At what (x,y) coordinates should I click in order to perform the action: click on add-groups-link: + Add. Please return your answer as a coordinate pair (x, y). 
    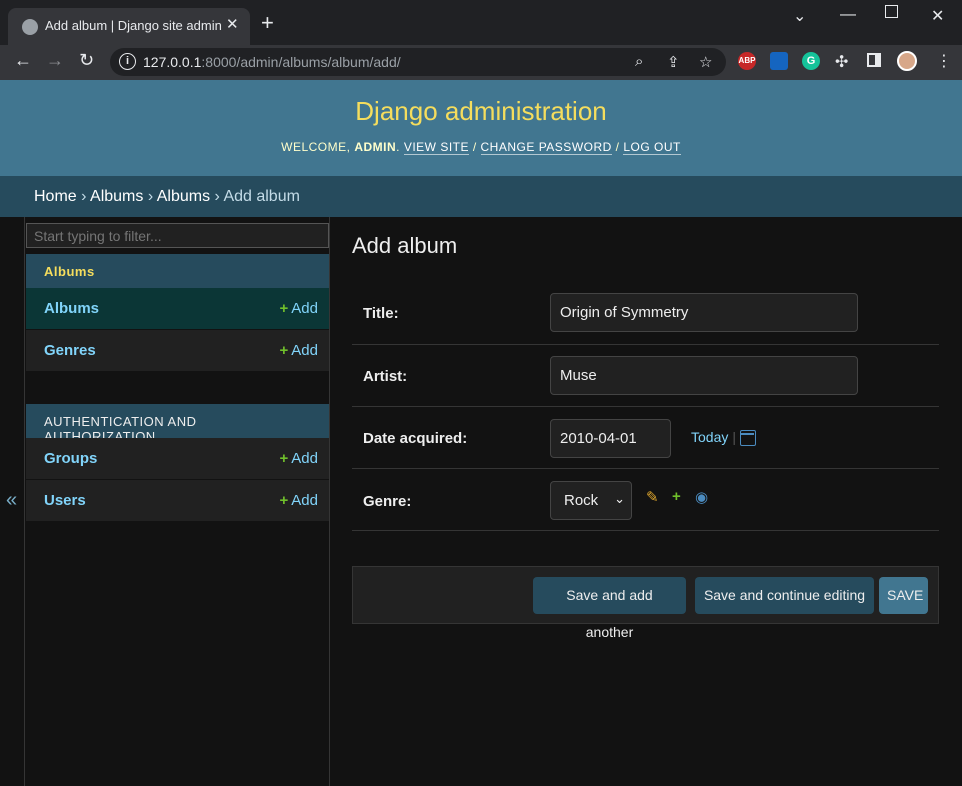
    Looking at the image, I should click on (299, 458).